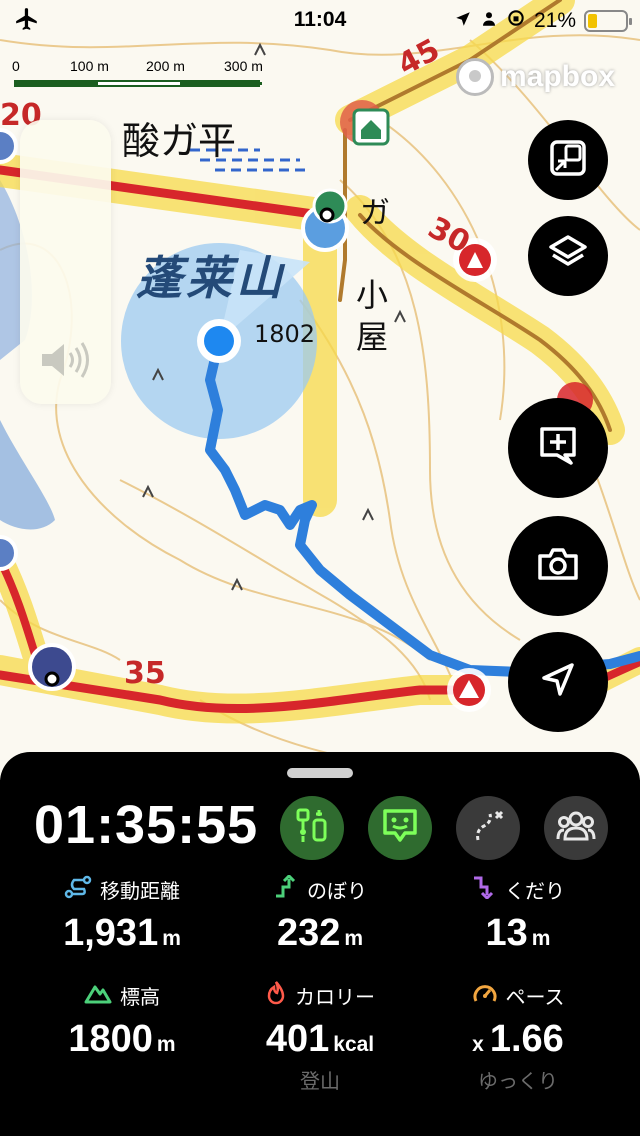 The width and height of the screenshot is (640, 1136). I want to click on chat-face-icon, so click(400, 828).